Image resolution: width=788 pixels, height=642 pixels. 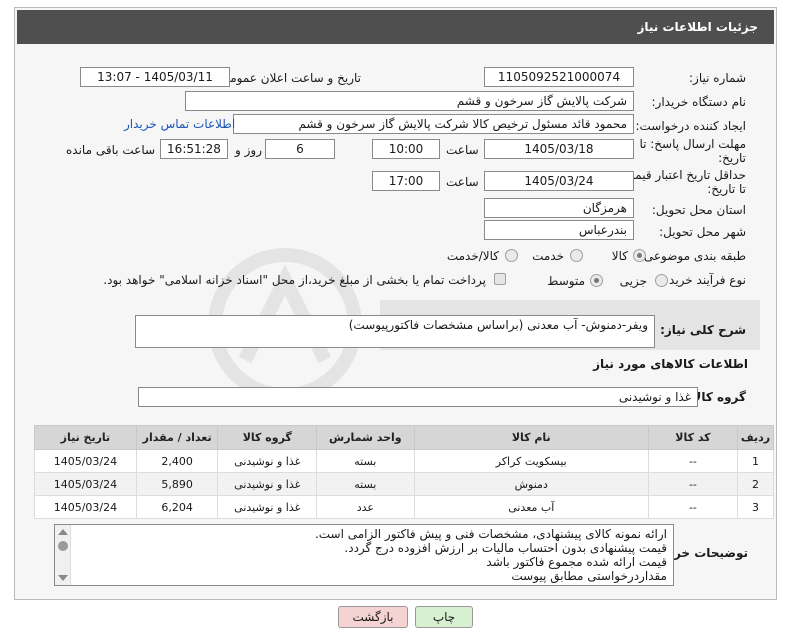 I want to click on col-group: گروه کالا, so click(x=267, y=437).